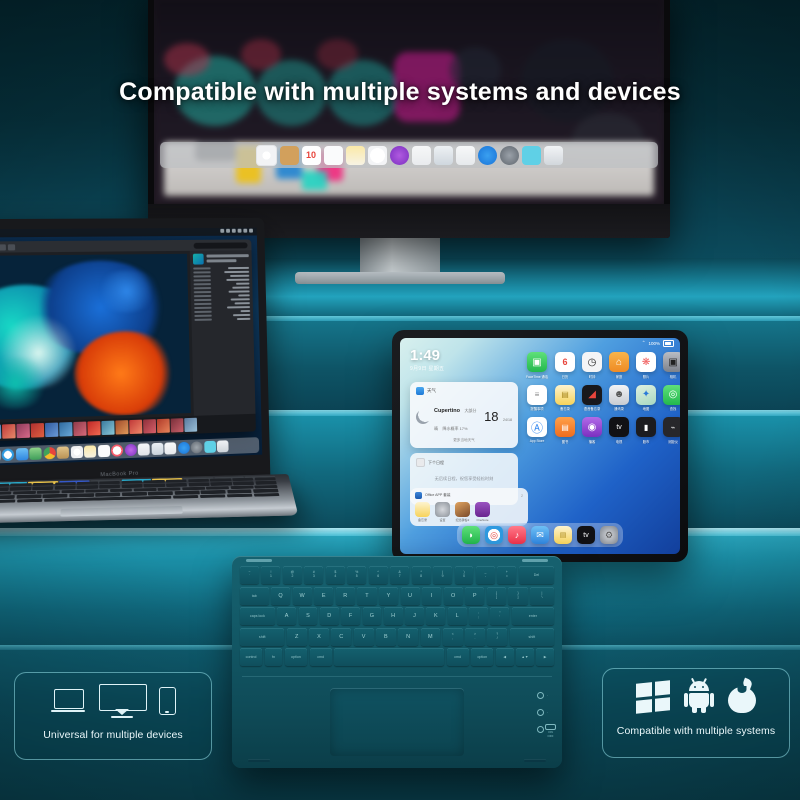  I want to click on app-icon-stocks: ▮ 股市, so click(646, 430).